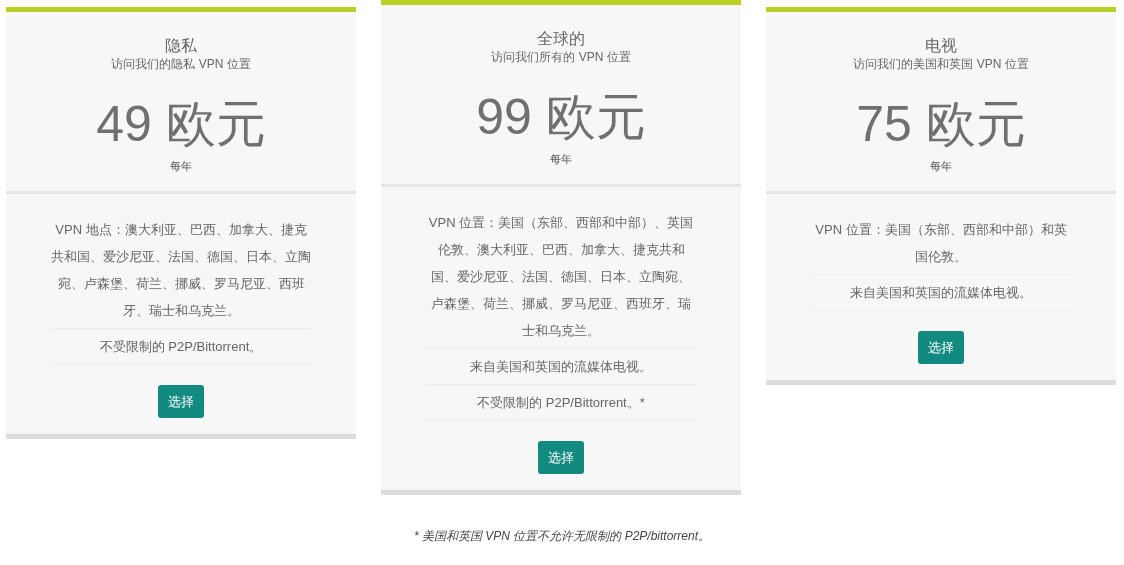 The image size is (1124, 565). Describe the element at coordinates (941, 124) in the screenshot. I see `price: 75 欧元` at that location.